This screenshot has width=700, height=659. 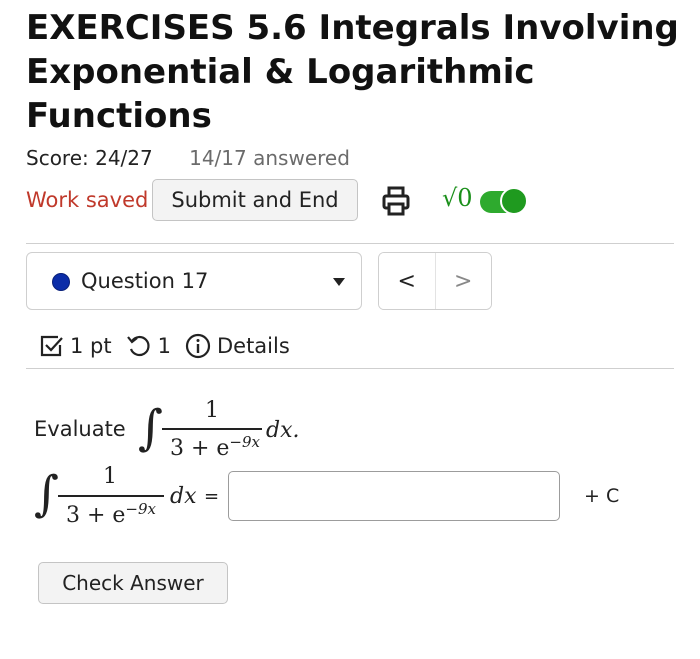 What do you see at coordinates (462, 281) in the screenshot?
I see `next-question-button: >` at bounding box center [462, 281].